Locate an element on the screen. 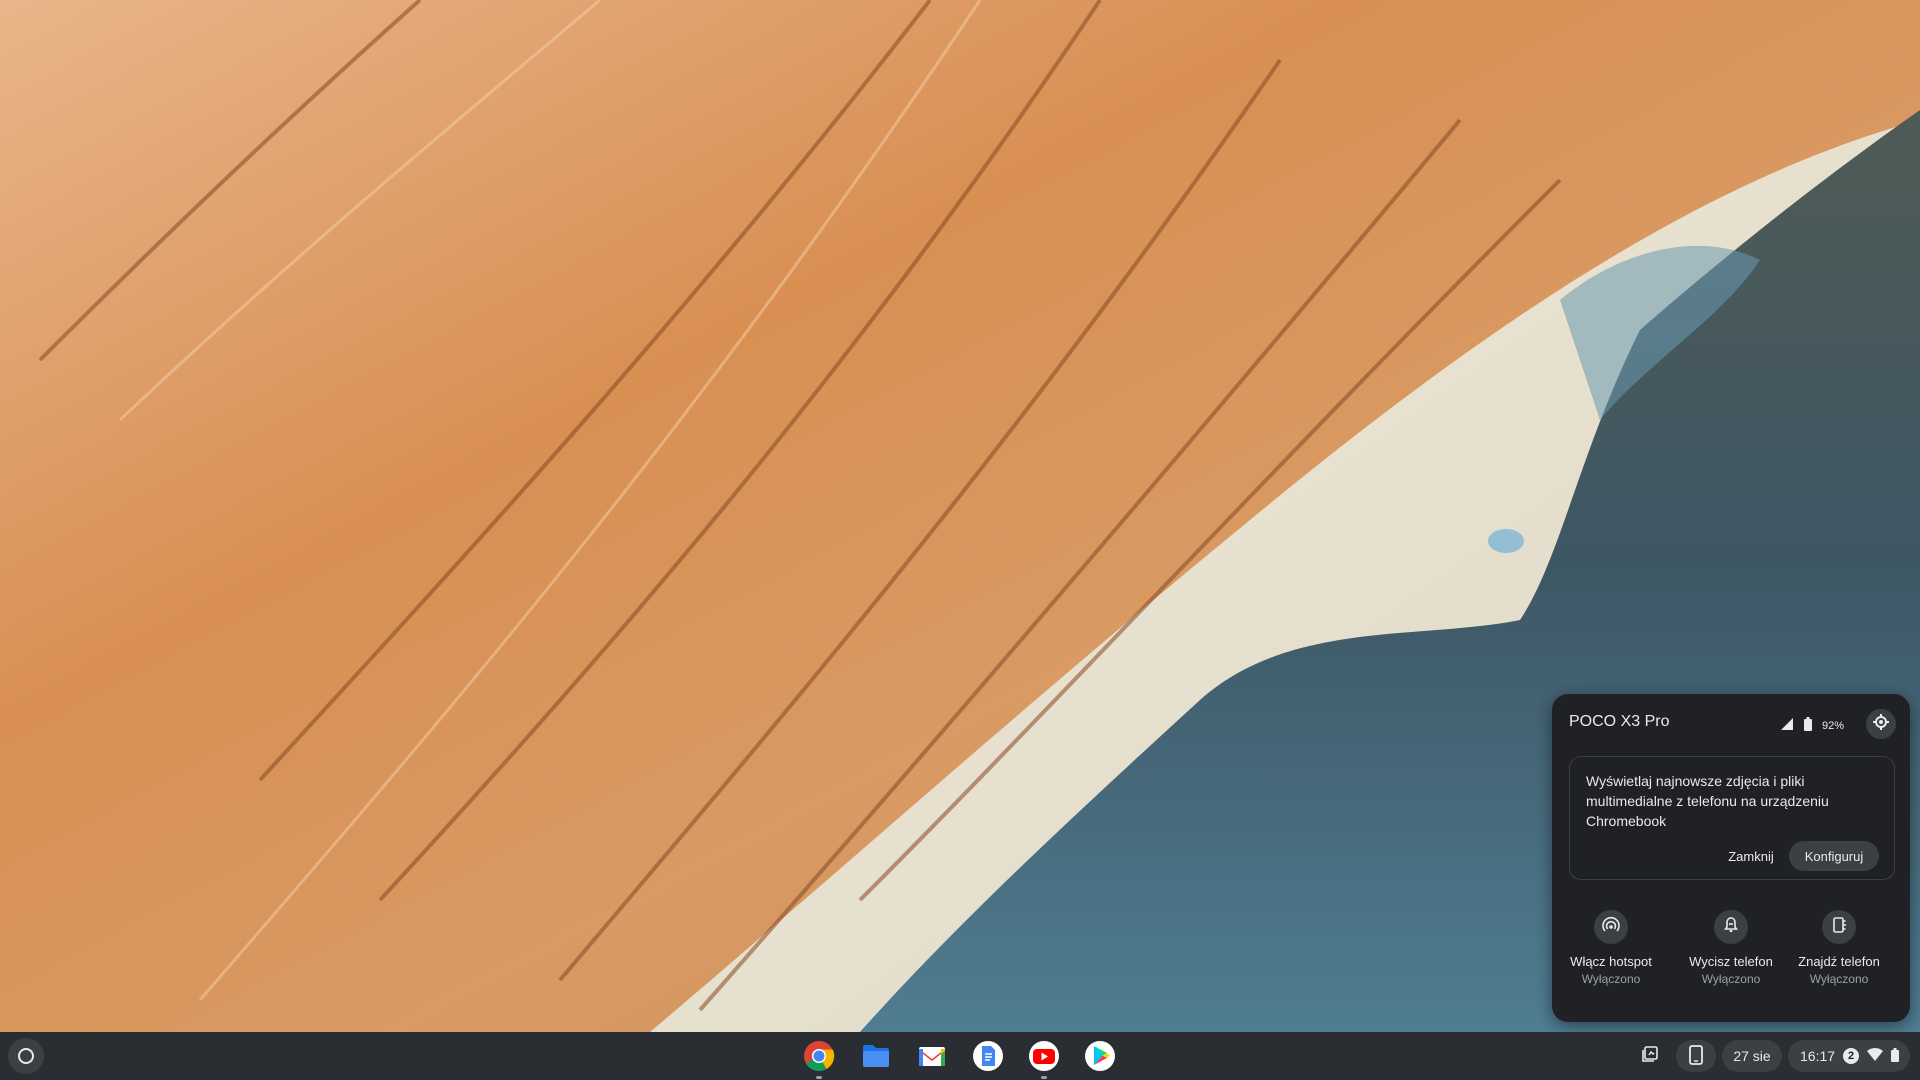  app-gmail is located at coordinates (932, 1056).